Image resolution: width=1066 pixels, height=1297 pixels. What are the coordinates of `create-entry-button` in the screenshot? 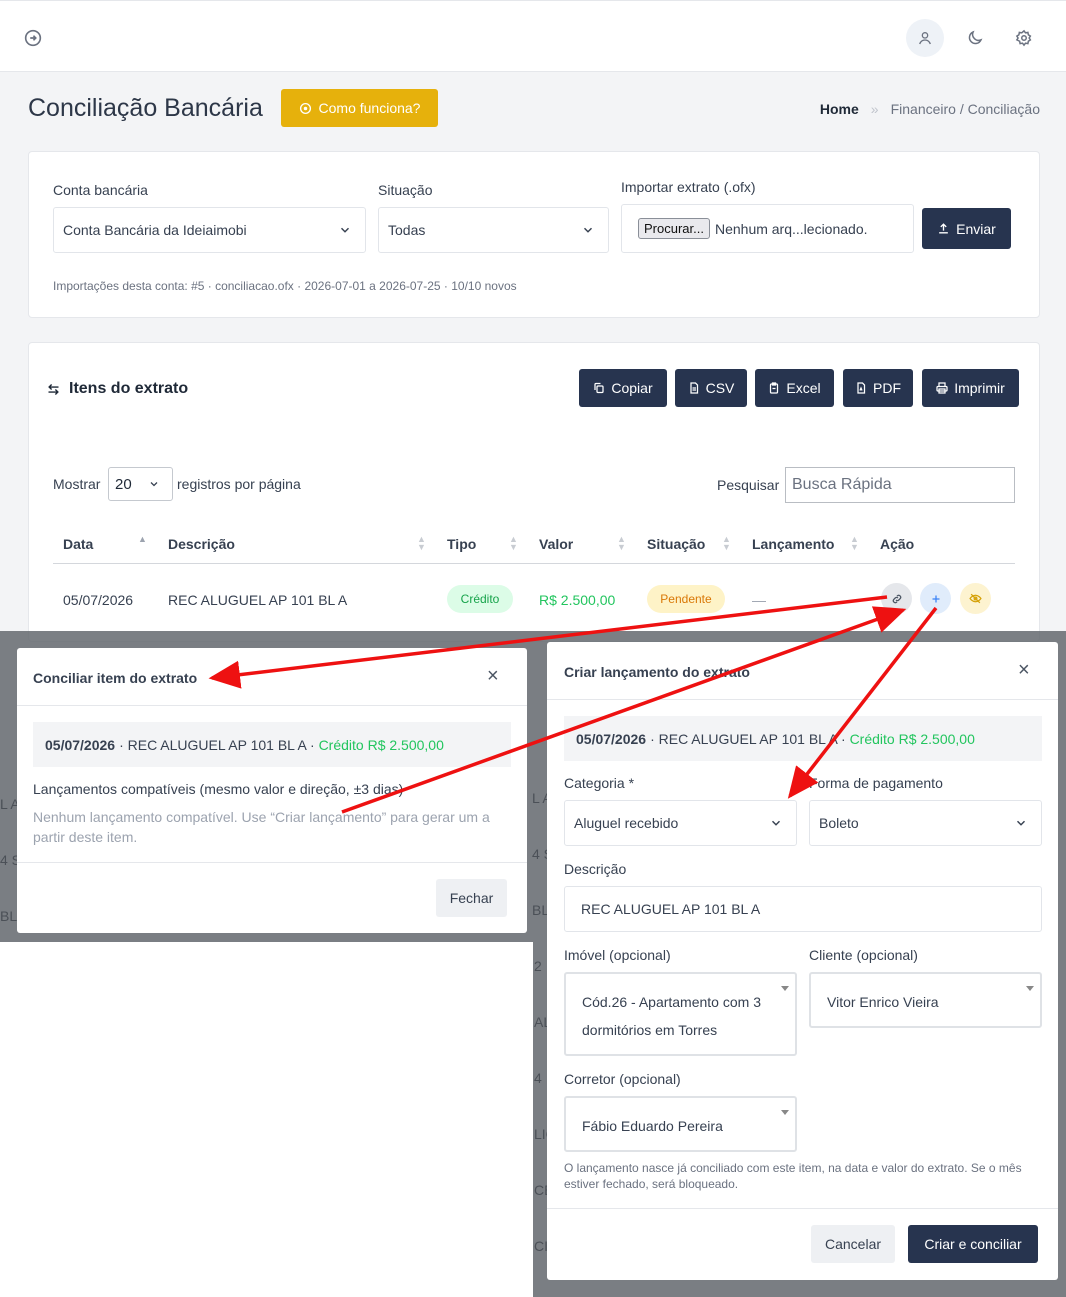 It's located at (935, 598).